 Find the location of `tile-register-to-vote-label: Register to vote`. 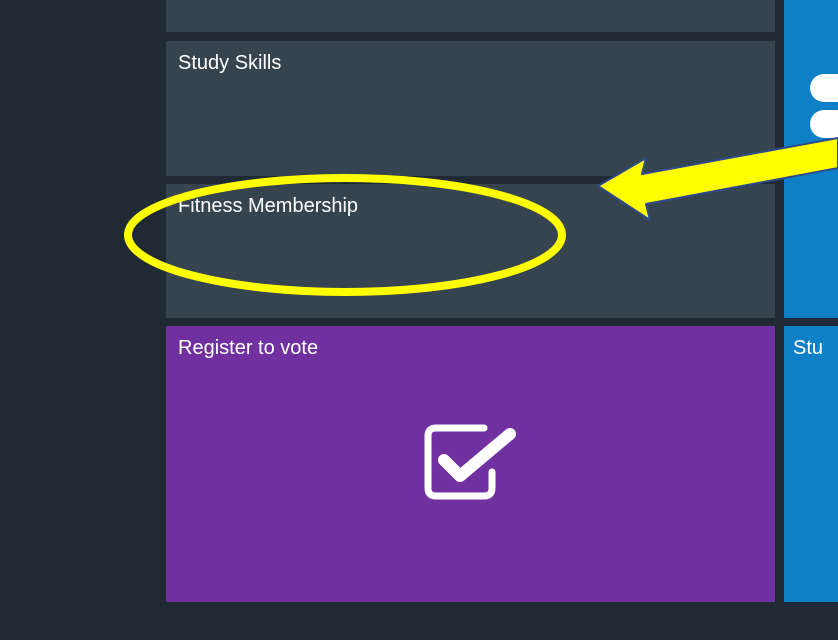

tile-register-to-vote-label: Register to vote is located at coordinates (248, 348).